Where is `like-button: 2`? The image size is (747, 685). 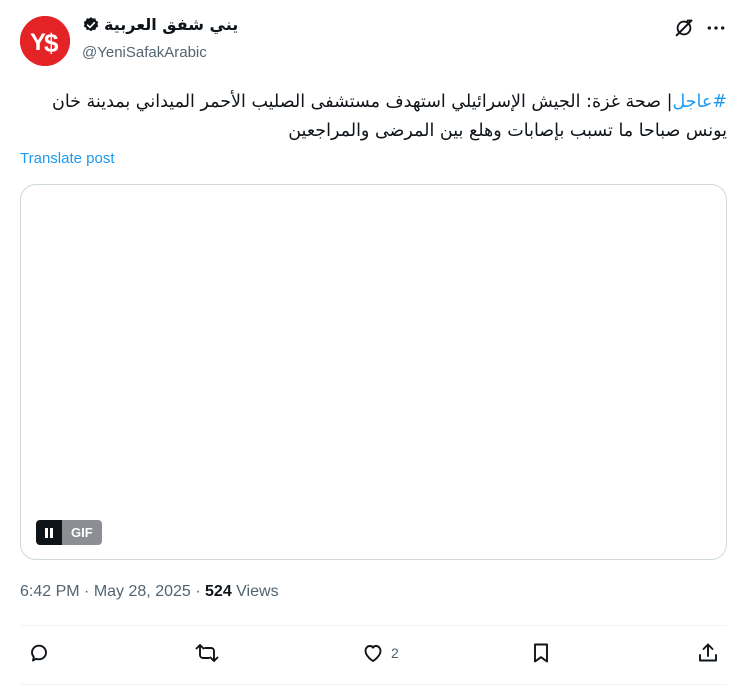
like-button: 2 is located at coordinates (380, 653).